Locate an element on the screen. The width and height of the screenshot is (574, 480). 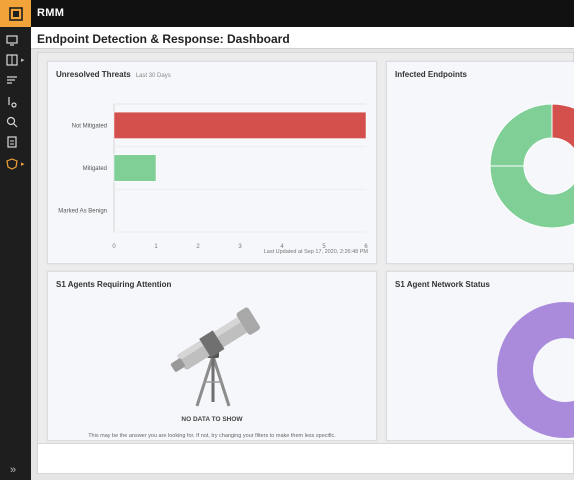
category-label: Marked As Benign is located at coordinates (82, 212).